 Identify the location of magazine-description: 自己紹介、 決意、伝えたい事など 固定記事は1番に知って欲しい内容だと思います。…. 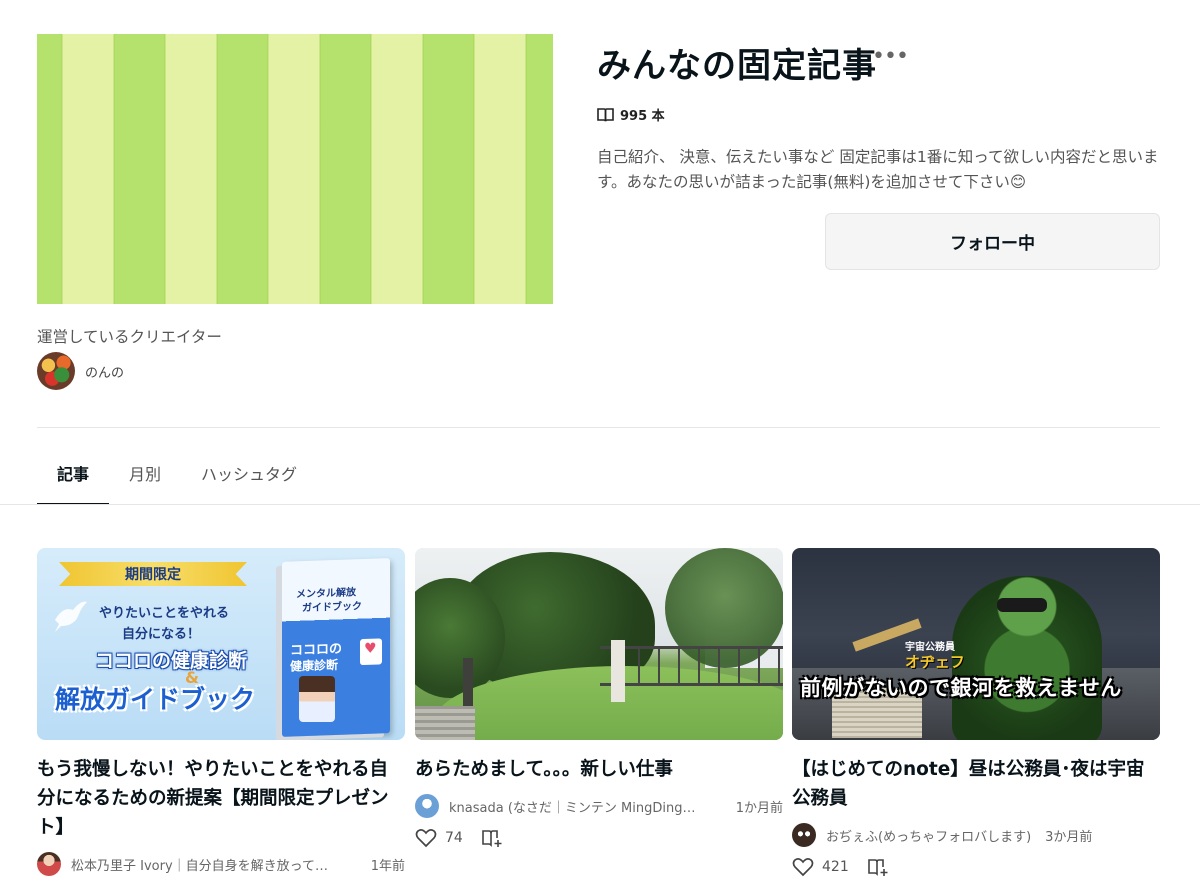
(878, 169).